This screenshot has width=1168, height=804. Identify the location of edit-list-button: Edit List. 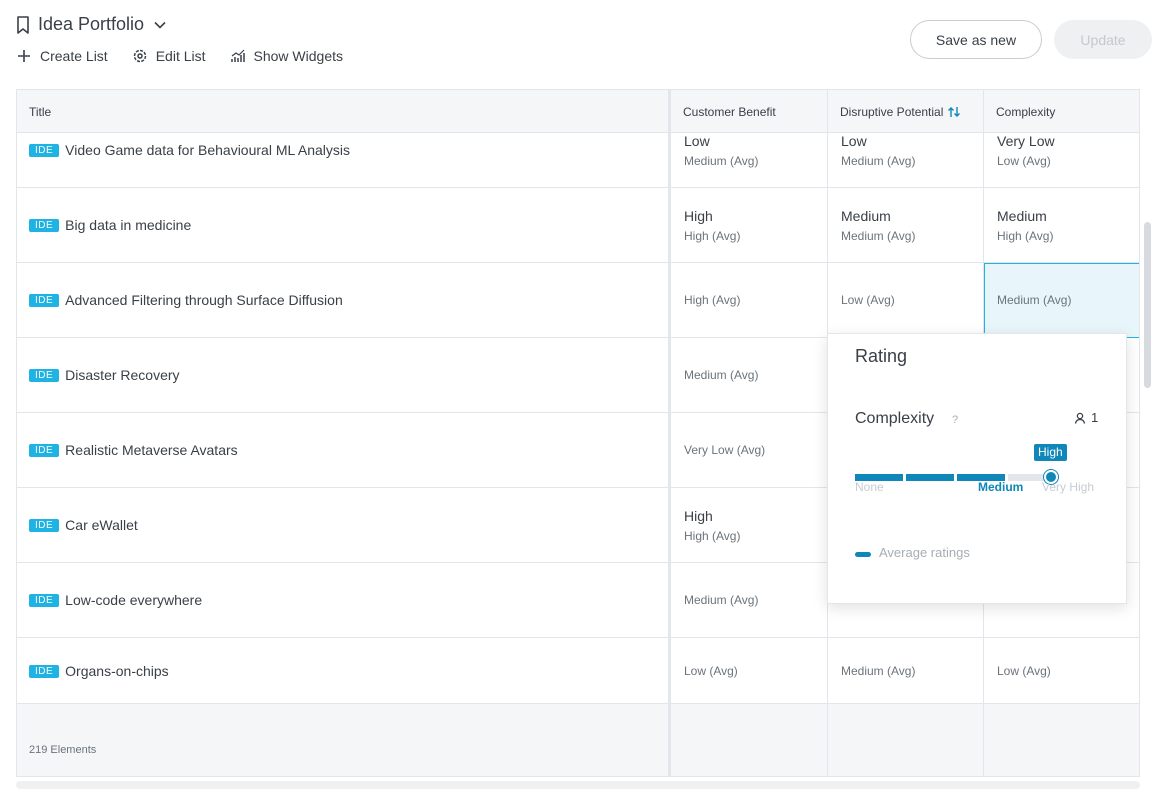
(169, 56).